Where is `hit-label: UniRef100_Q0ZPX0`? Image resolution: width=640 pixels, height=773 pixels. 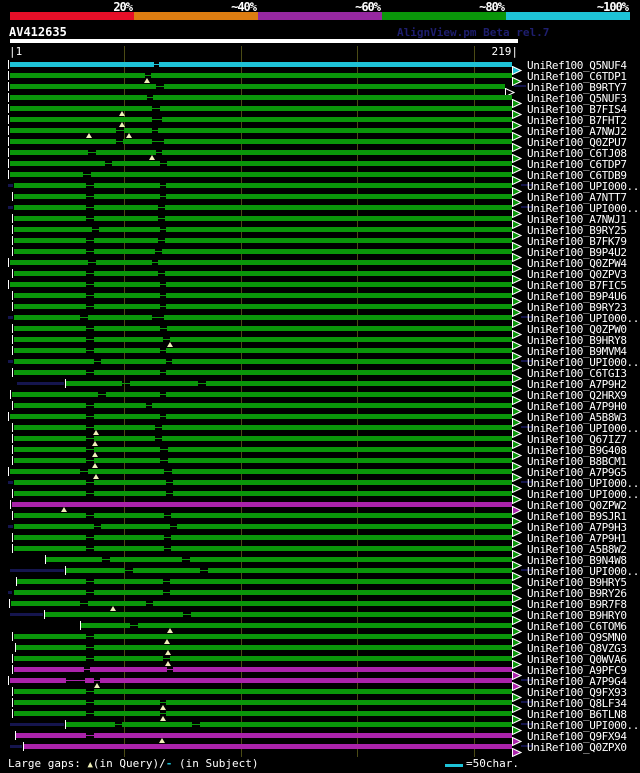
hit-label: UniRef100_Q0ZPX0 is located at coordinates (577, 747).